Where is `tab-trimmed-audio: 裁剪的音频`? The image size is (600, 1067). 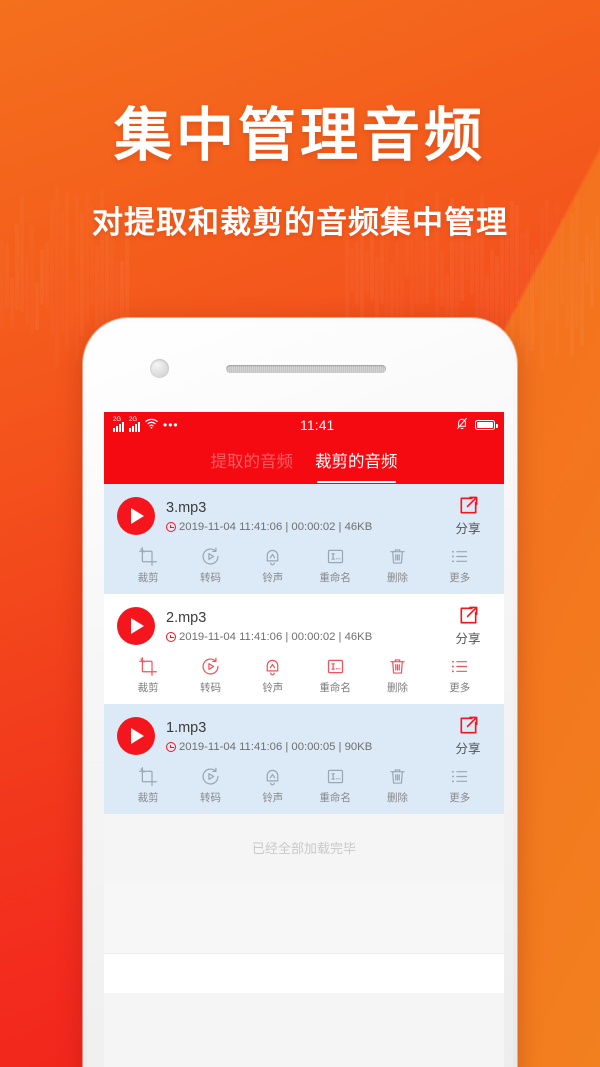
tab-trimmed-audio: 裁剪的音频 is located at coordinates (356, 465).